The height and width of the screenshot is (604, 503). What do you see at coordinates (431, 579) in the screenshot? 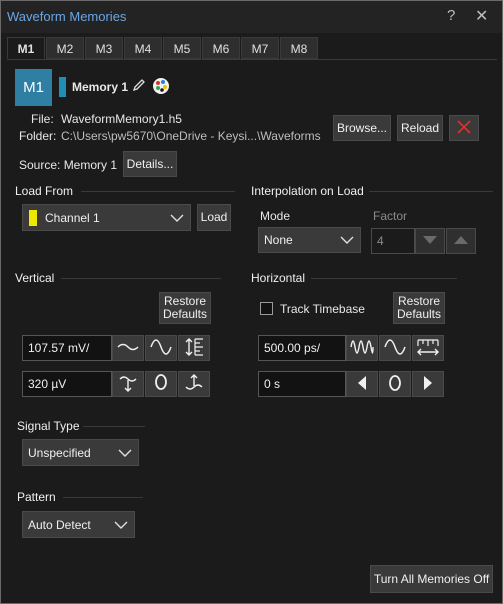
I see `turn-all-memories-off-button: Turn All Memories Off` at bounding box center [431, 579].